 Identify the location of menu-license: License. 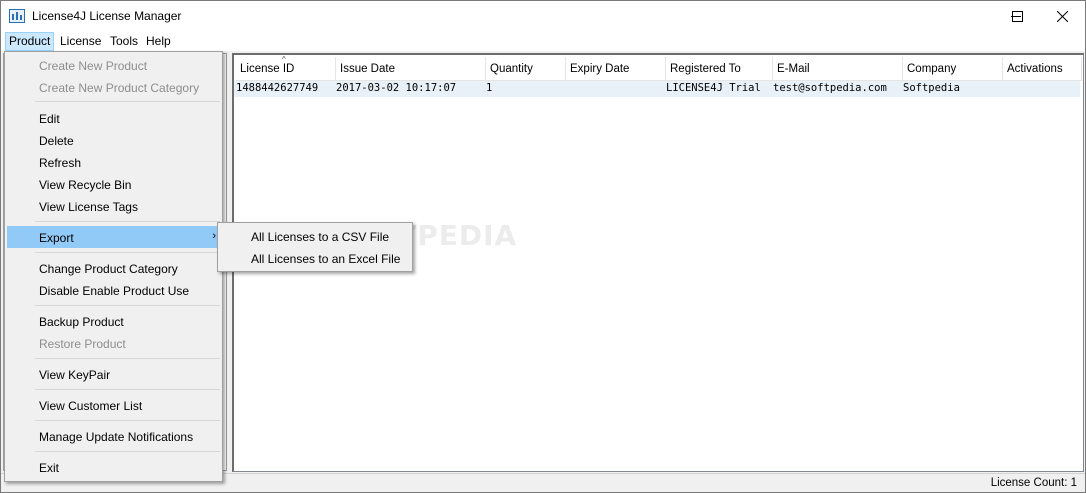
(80, 41).